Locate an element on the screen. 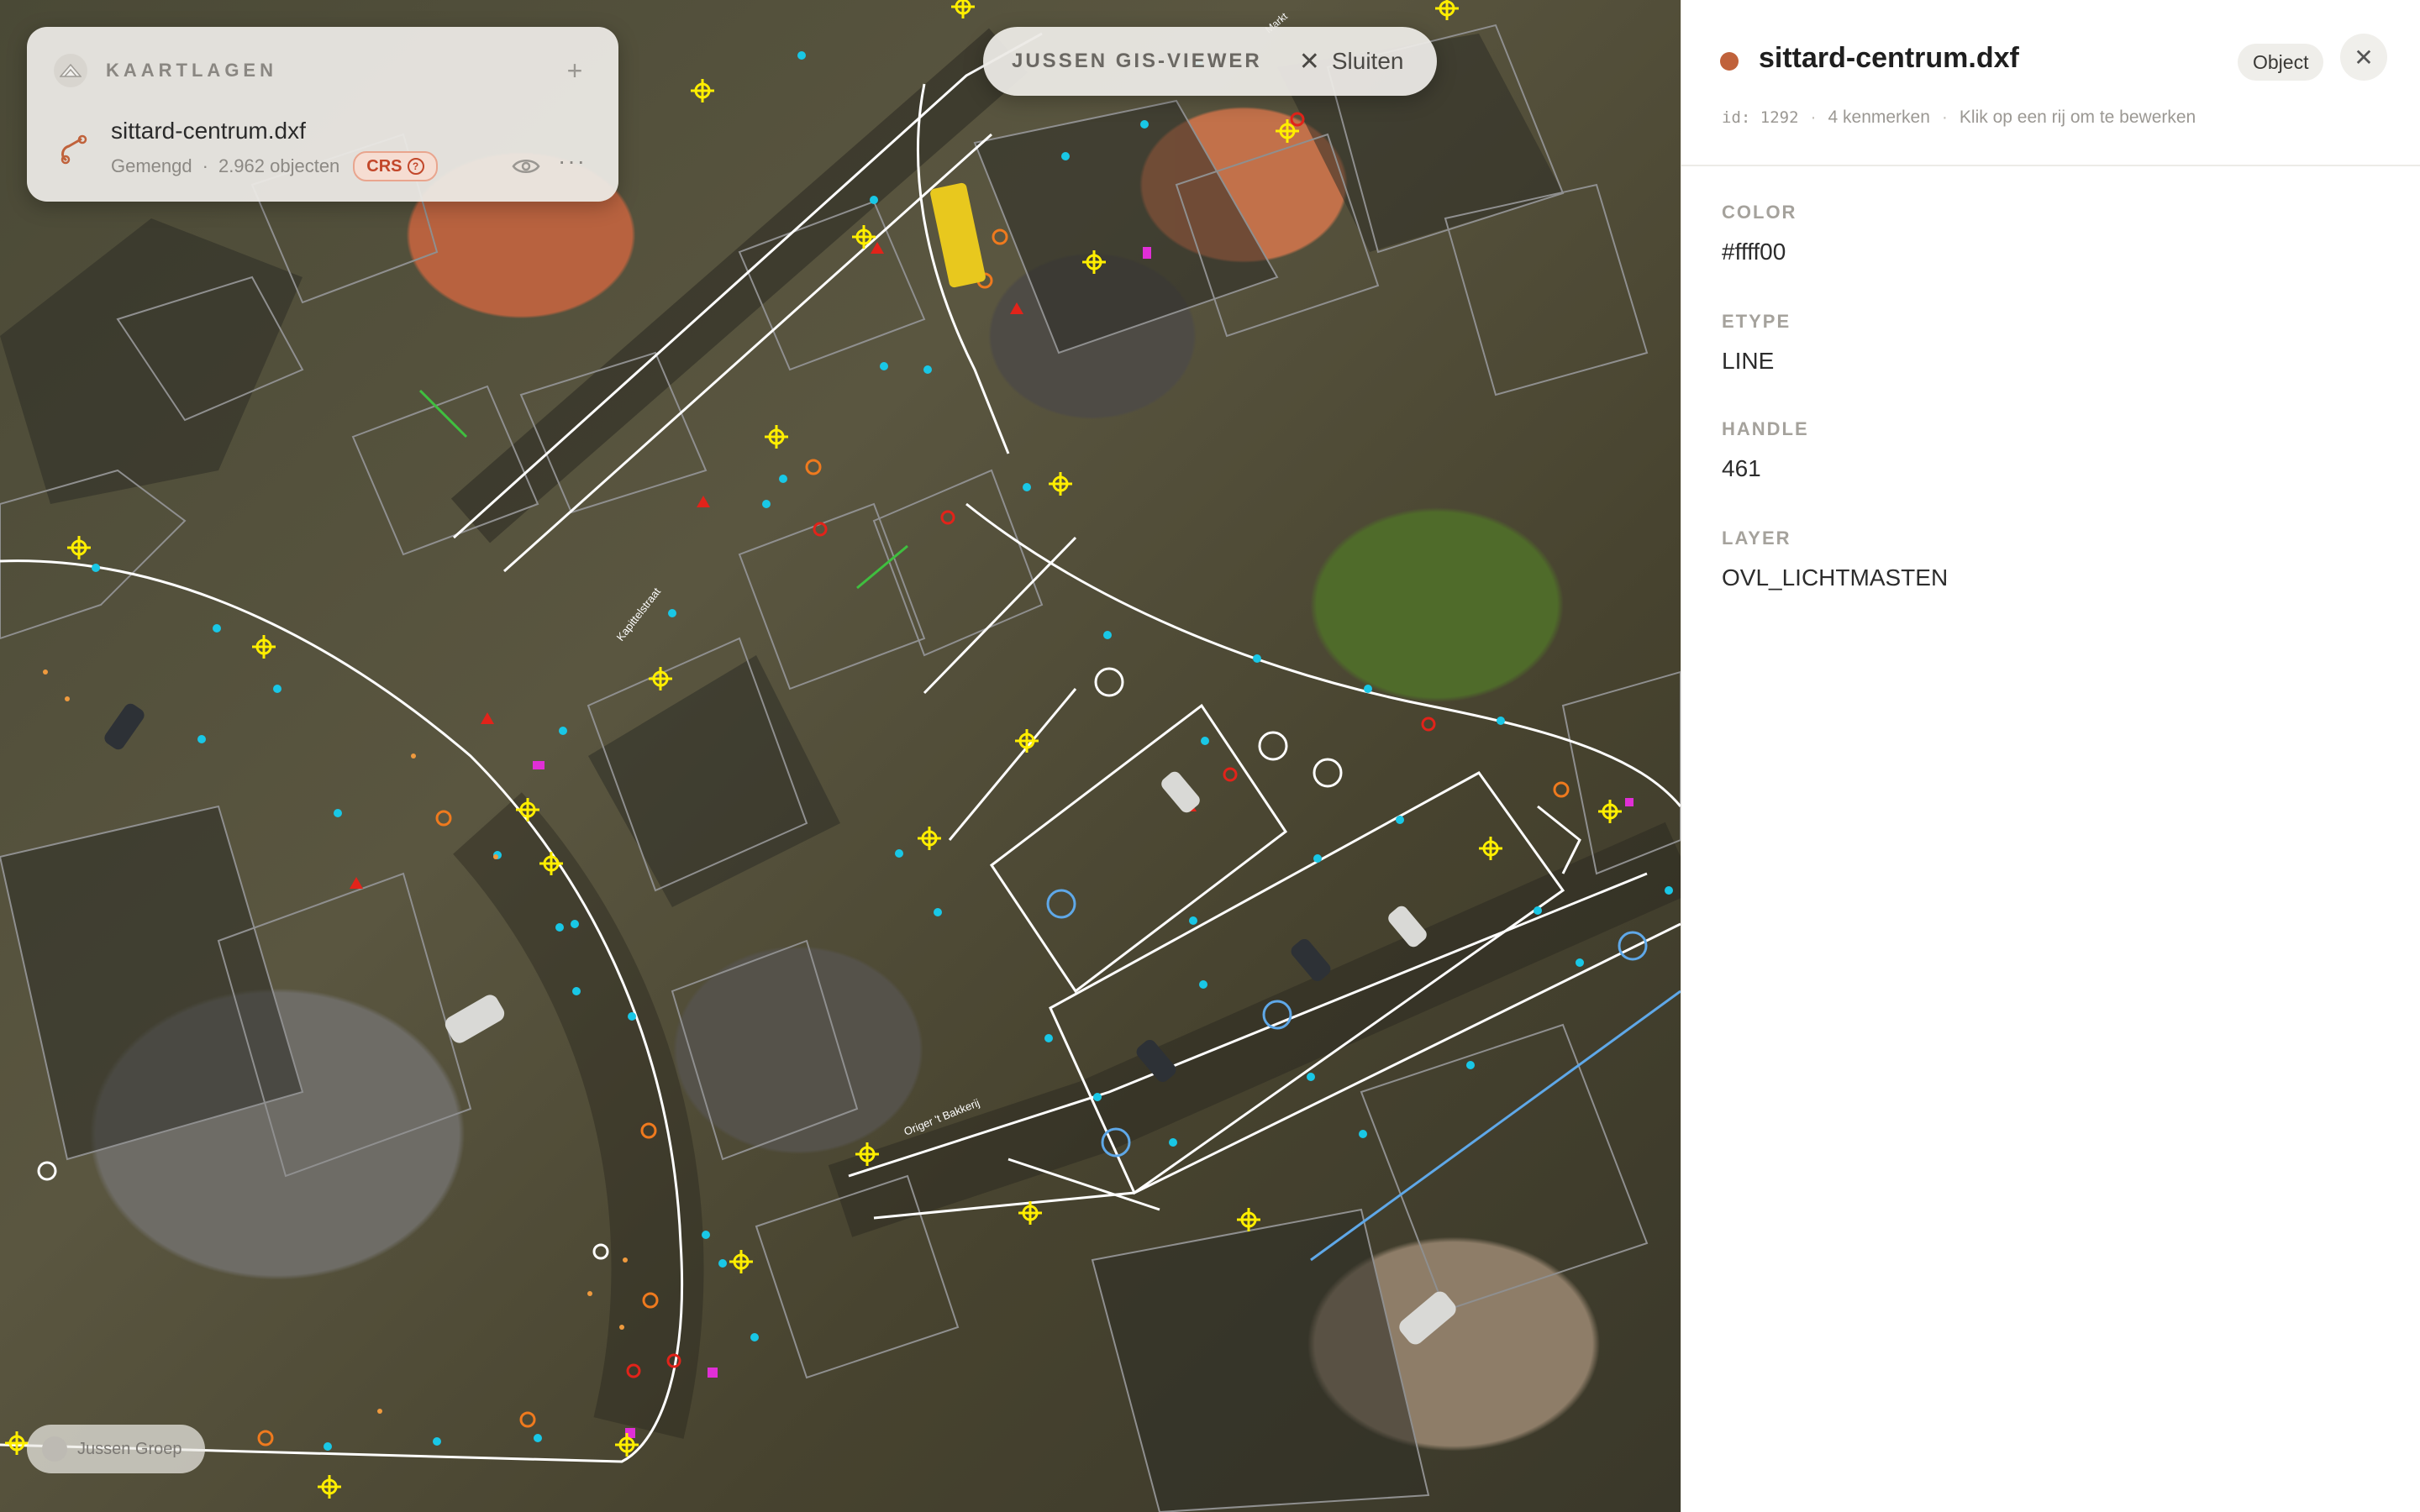 This screenshot has width=2420, height=1512. viewer-title: JUSSEN GIS-VIEWER is located at coordinates (1137, 61).